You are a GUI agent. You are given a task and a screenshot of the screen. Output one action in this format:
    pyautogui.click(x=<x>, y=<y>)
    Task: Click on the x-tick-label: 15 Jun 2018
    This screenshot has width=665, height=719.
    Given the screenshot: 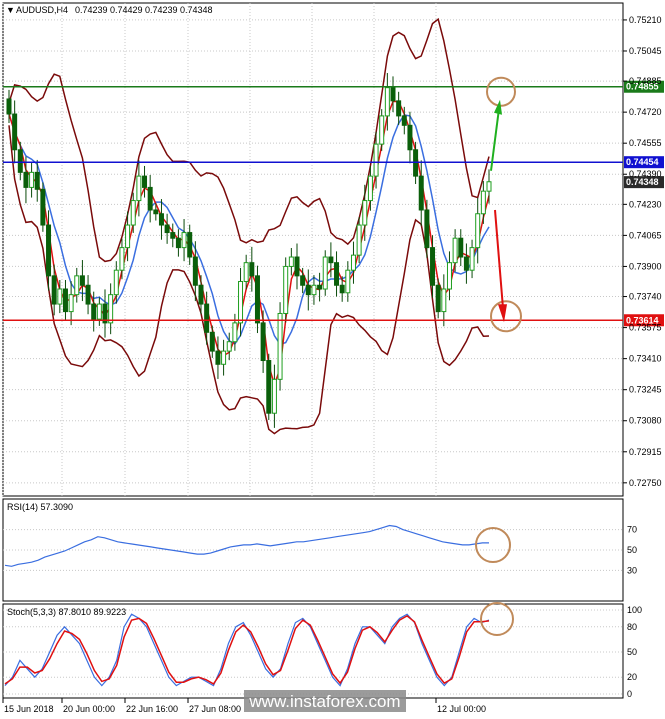 What is the action you would take?
    pyautogui.click(x=29, y=709)
    